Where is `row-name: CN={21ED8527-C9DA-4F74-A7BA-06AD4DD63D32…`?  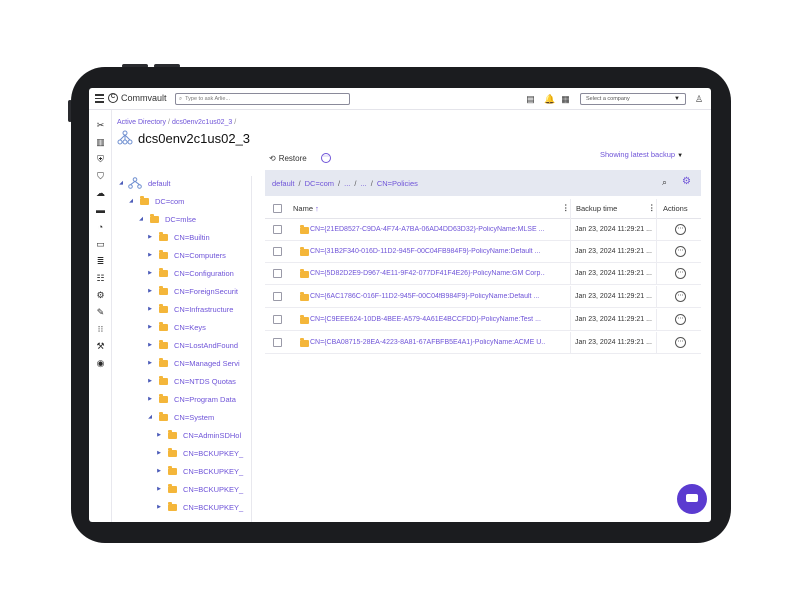
row-name: CN={21ED8527-C9DA-4F74-A7BA-06AD4DD63D32… is located at coordinates (427, 229).